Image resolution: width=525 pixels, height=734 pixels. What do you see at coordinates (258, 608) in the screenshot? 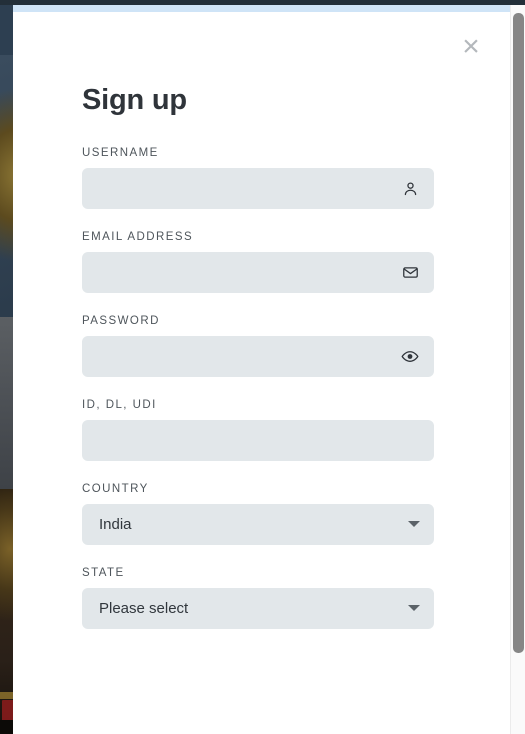
I see `state-select: Please select` at bounding box center [258, 608].